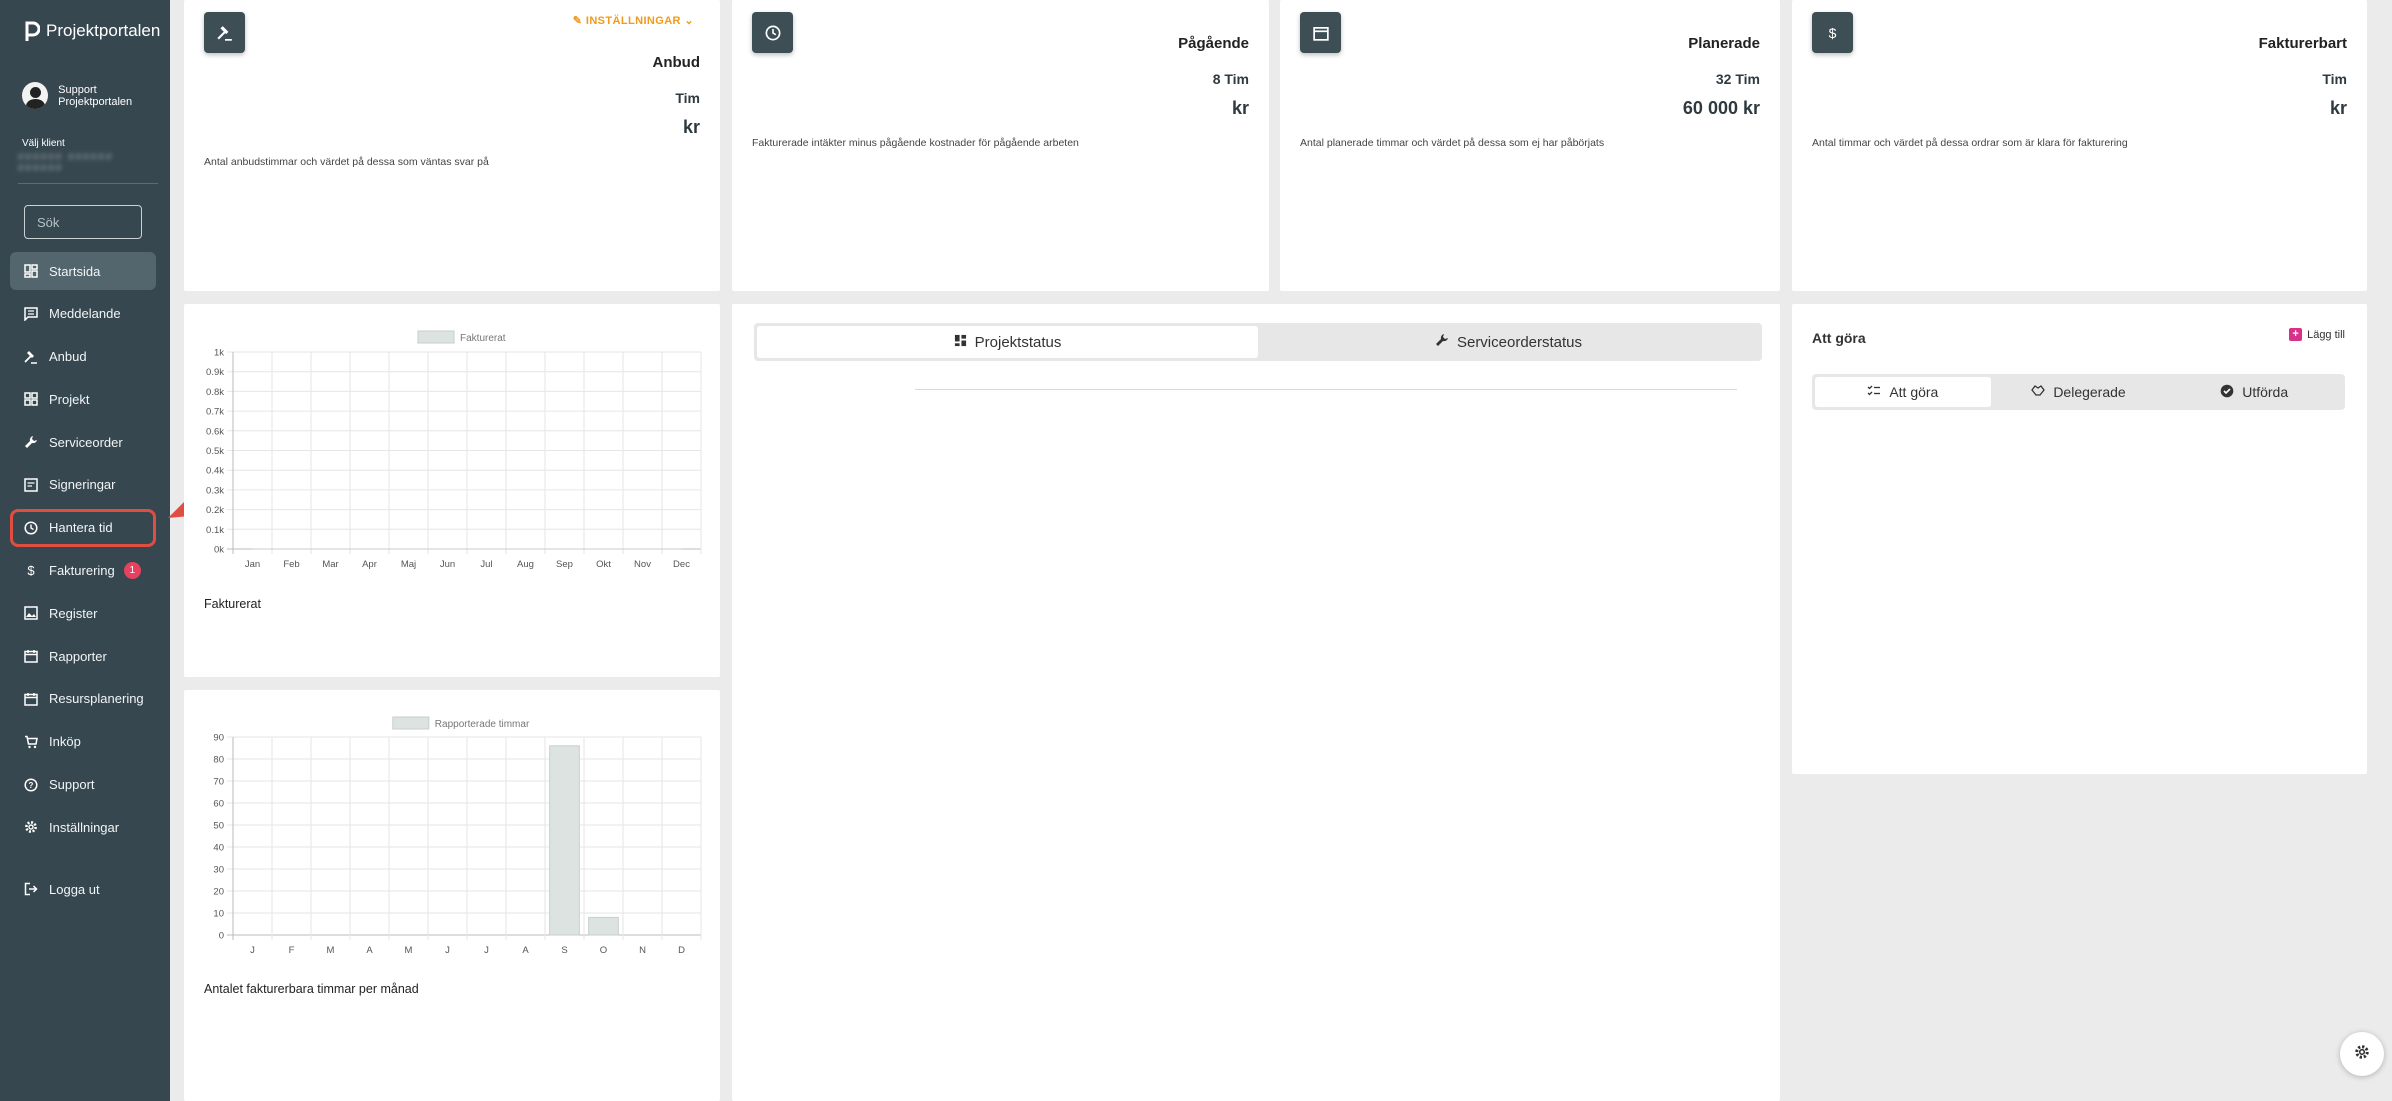 This screenshot has height=1101, width=2392. I want to click on x-tick-label: Apr, so click(369, 564).